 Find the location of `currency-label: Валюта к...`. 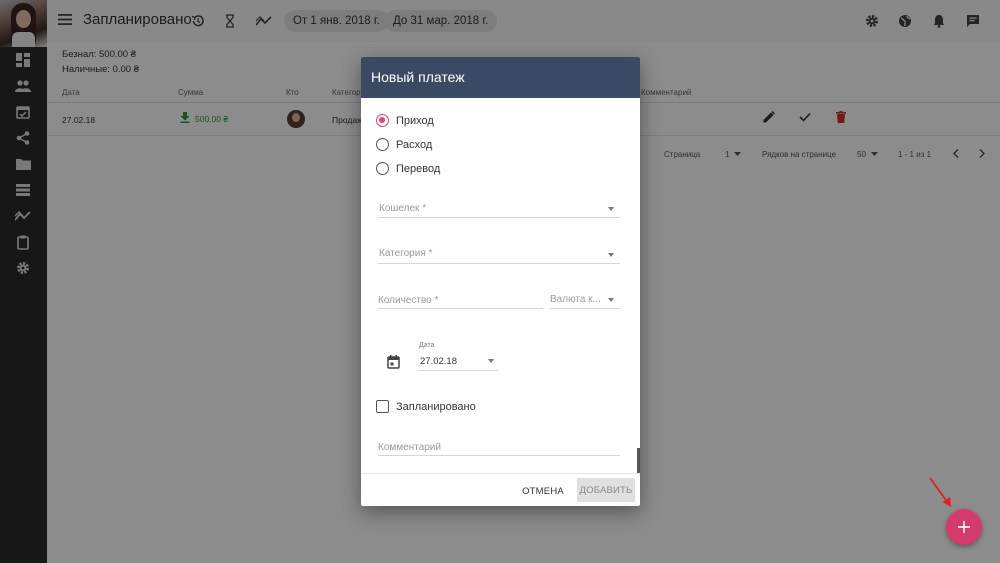

currency-label: Валюта к... is located at coordinates (575, 299).